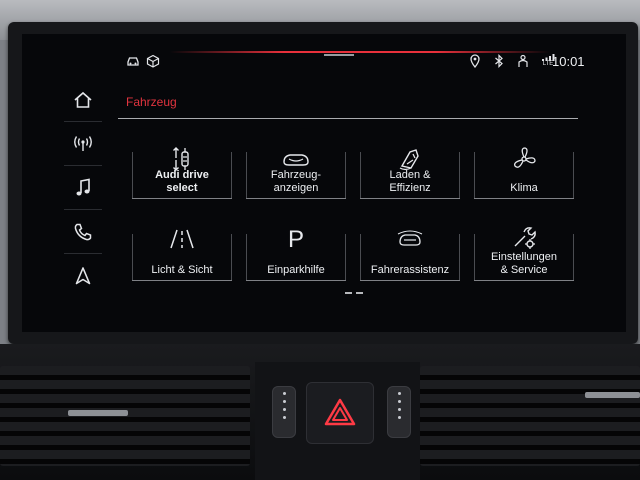 Image resolution: width=640 pixels, height=480 pixels. I want to click on navigation-arrow-icon, so click(83, 275).